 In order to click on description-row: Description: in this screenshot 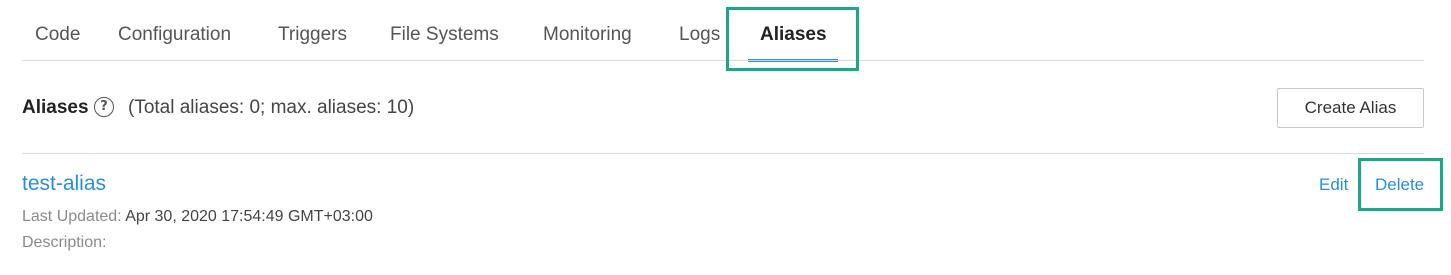, I will do `click(64, 243)`.